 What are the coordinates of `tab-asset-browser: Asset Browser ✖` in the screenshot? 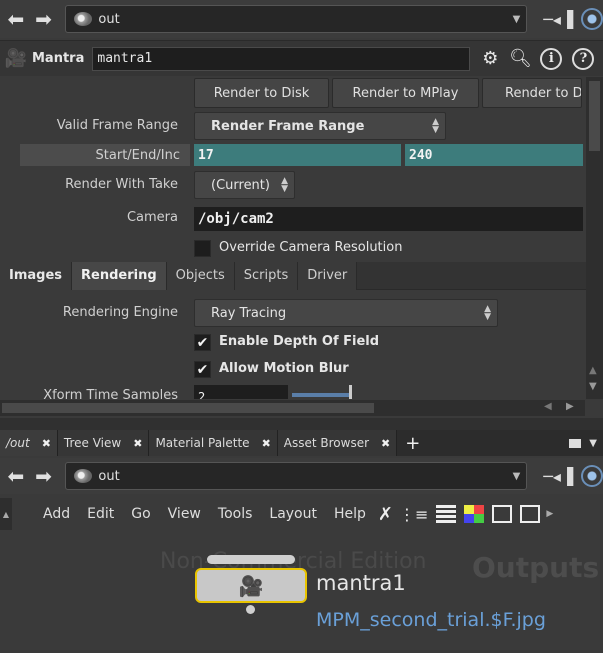 It's located at (337, 443).